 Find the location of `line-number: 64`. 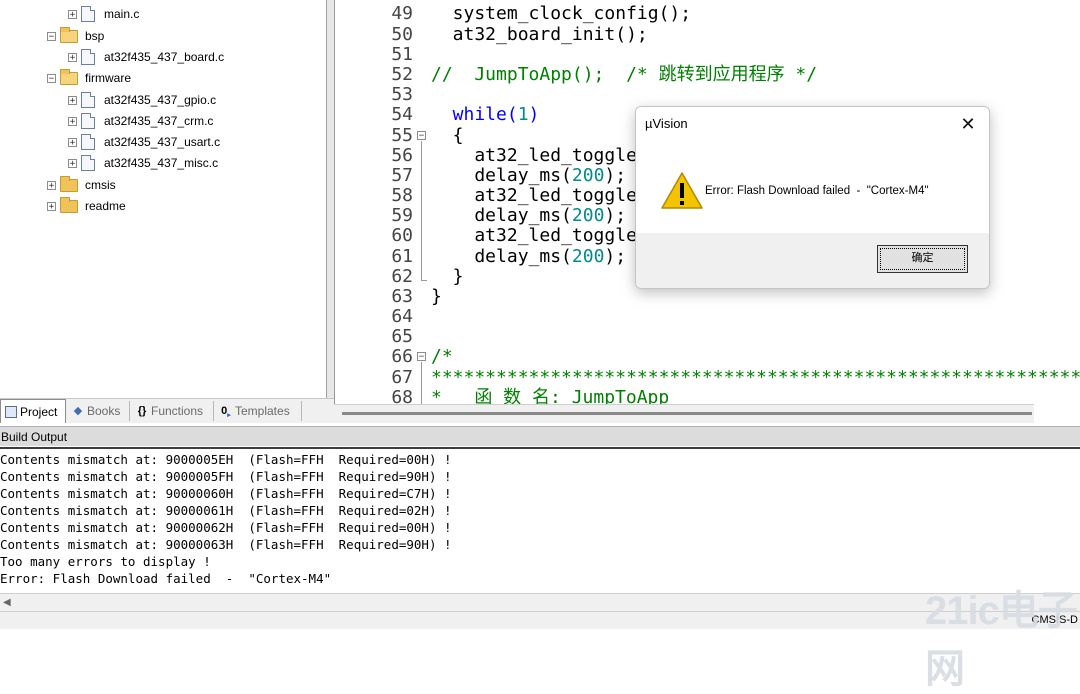

line-number: 64 is located at coordinates (402, 316).